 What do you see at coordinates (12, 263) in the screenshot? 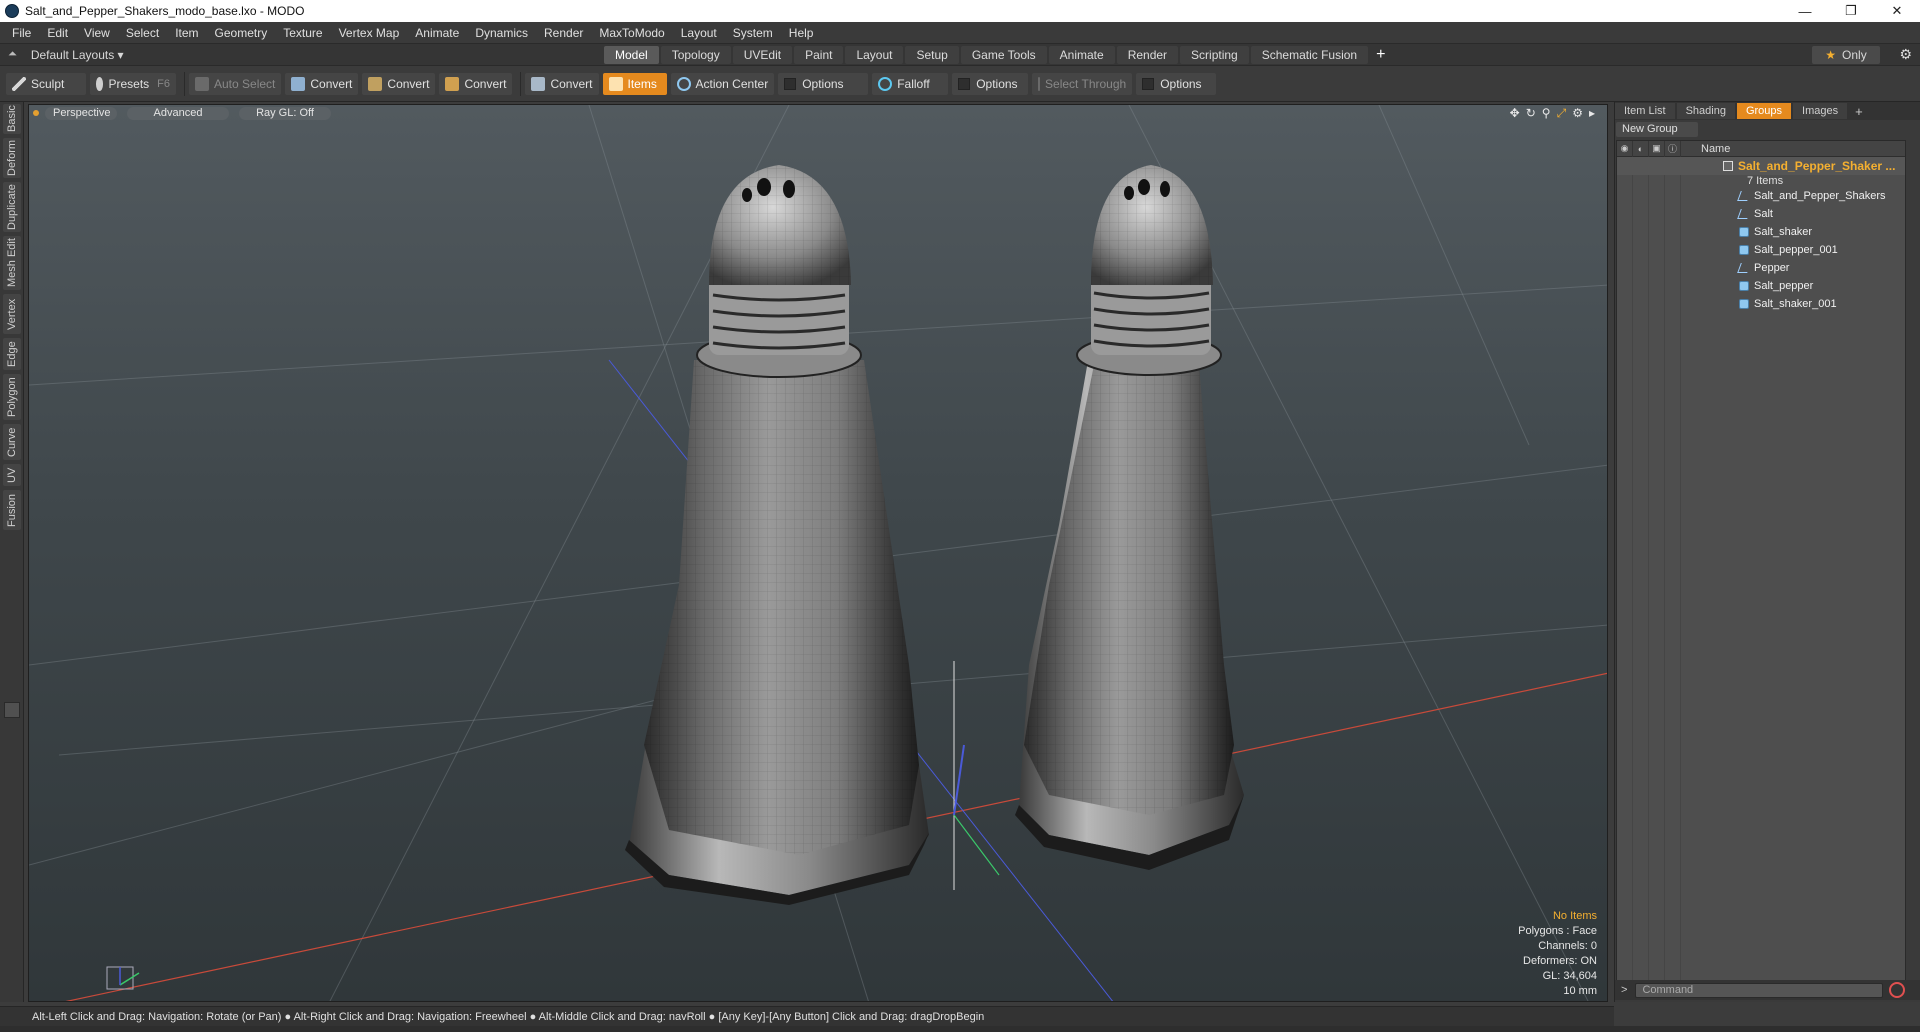
I see `vtab-mesh-edit: Mesh Edit` at bounding box center [12, 263].